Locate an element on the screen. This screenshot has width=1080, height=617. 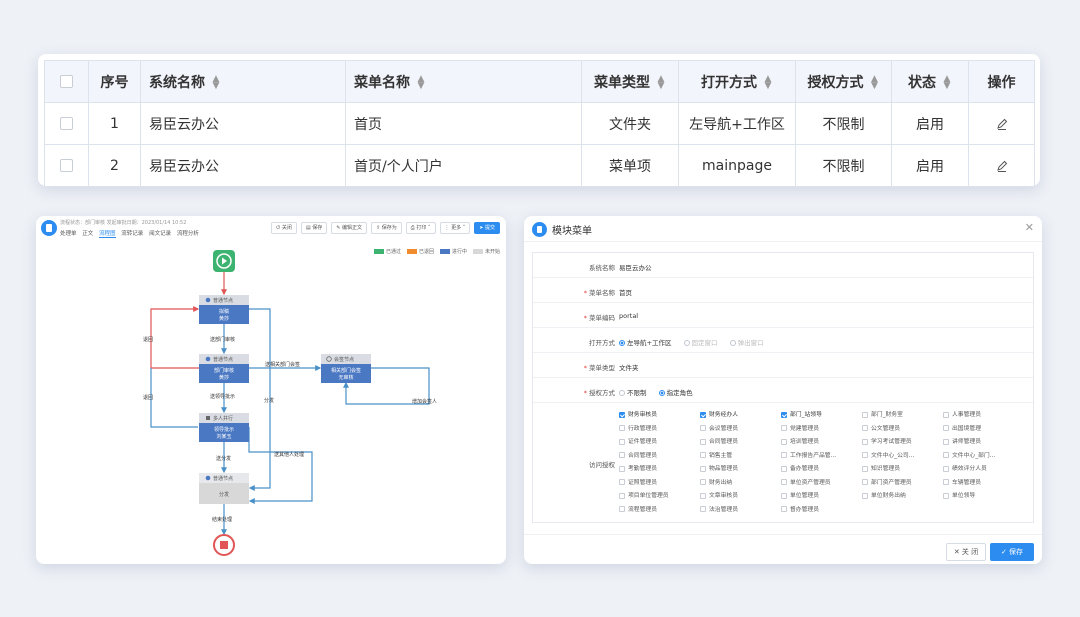
role-checkbox-item: 法治管理员 is located at coordinates (740, 511).